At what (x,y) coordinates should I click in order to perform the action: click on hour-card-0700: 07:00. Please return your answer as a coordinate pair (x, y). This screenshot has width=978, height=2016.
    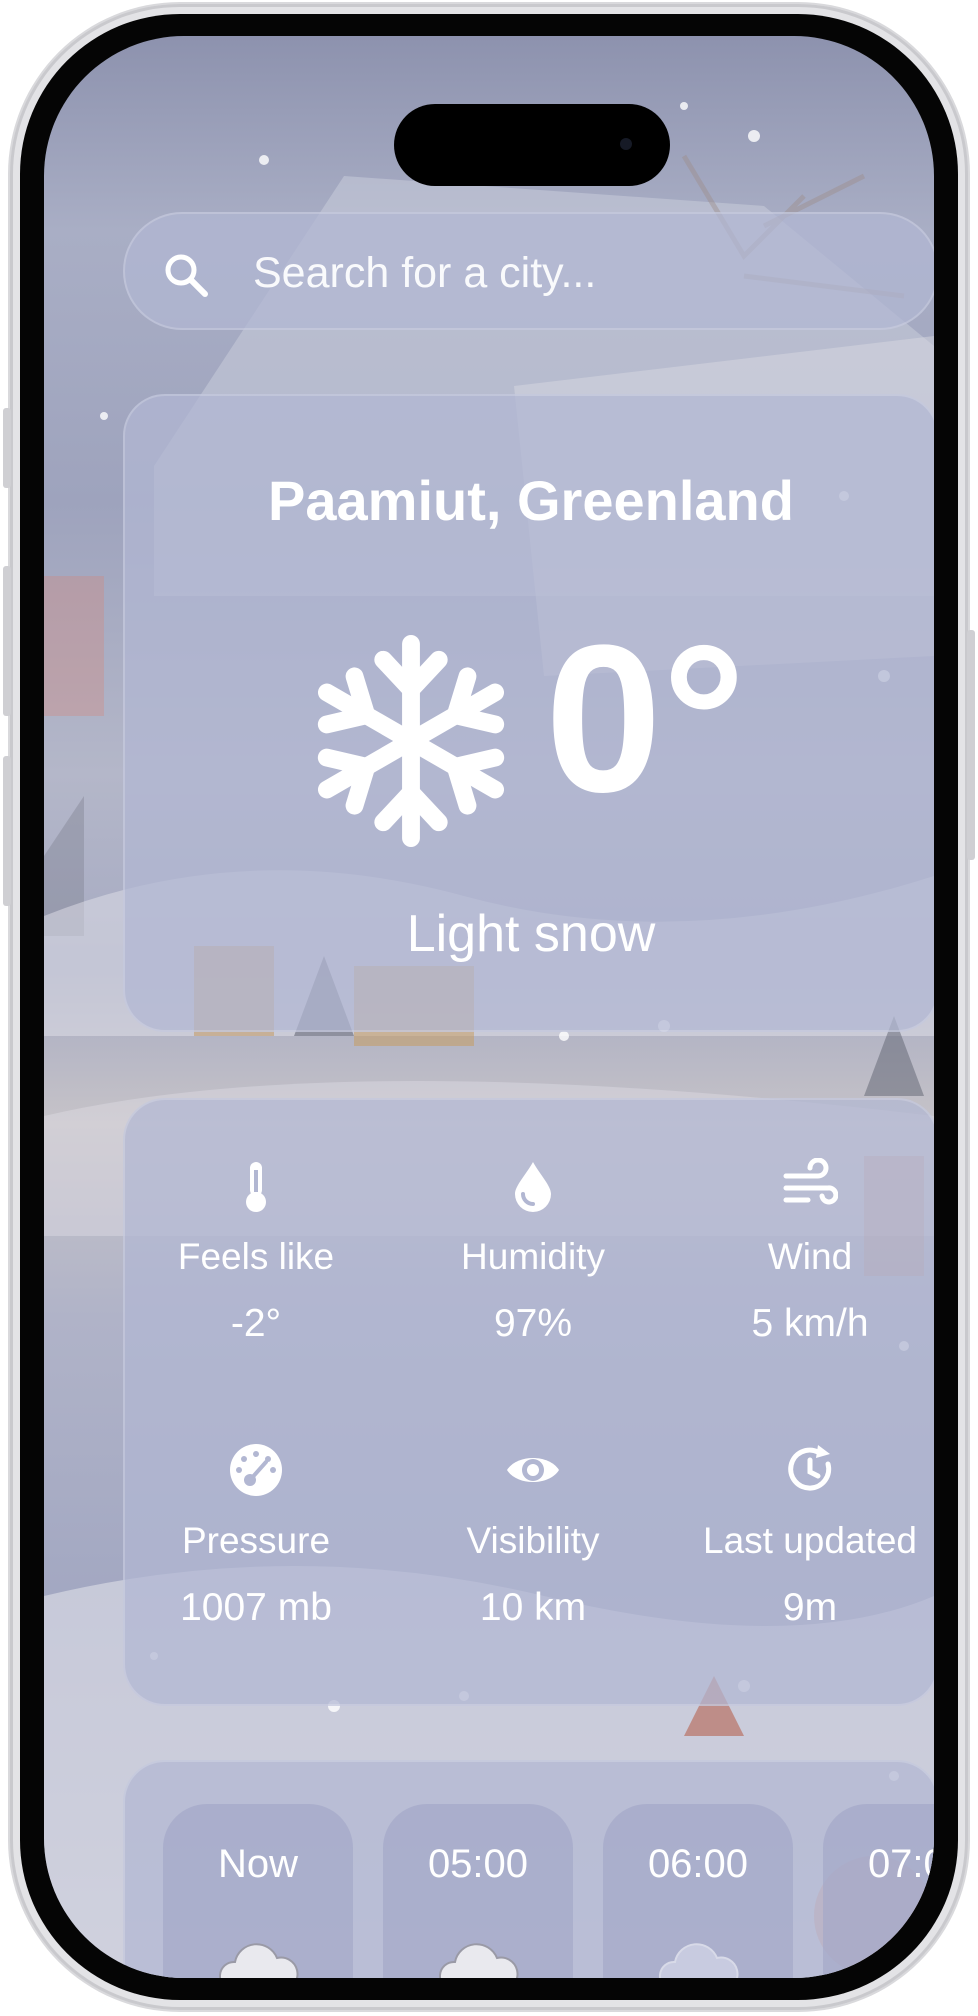
    Looking at the image, I should click on (878, 1891).